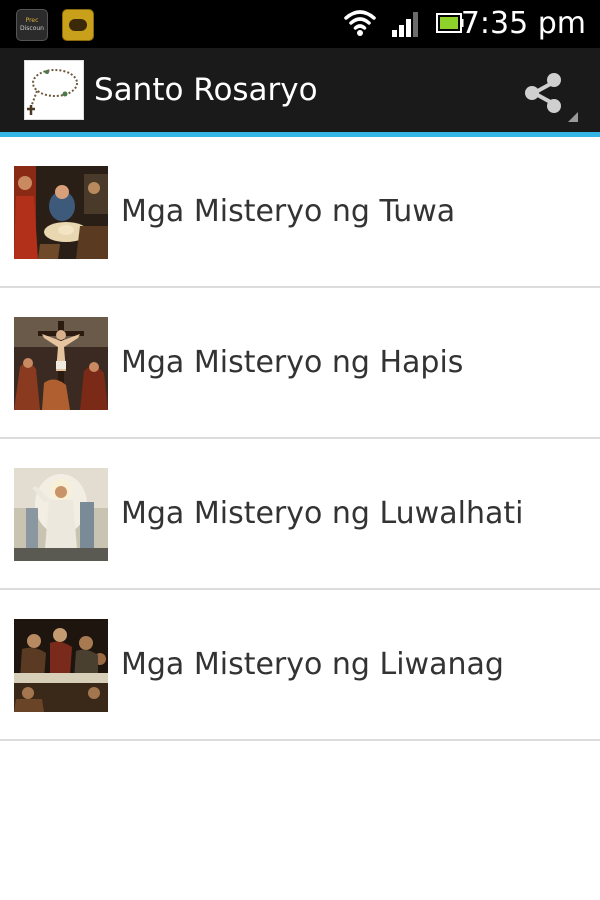 The image size is (600, 900). Describe the element at coordinates (61, 514) in the screenshot. I see `resurrection-painting-thumbnail` at that location.